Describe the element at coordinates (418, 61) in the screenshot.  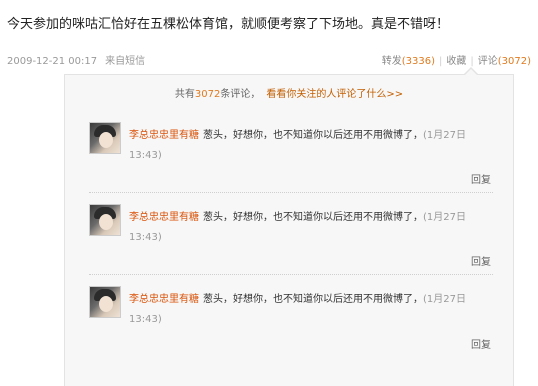
I see `repost-count: (3336)` at that location.